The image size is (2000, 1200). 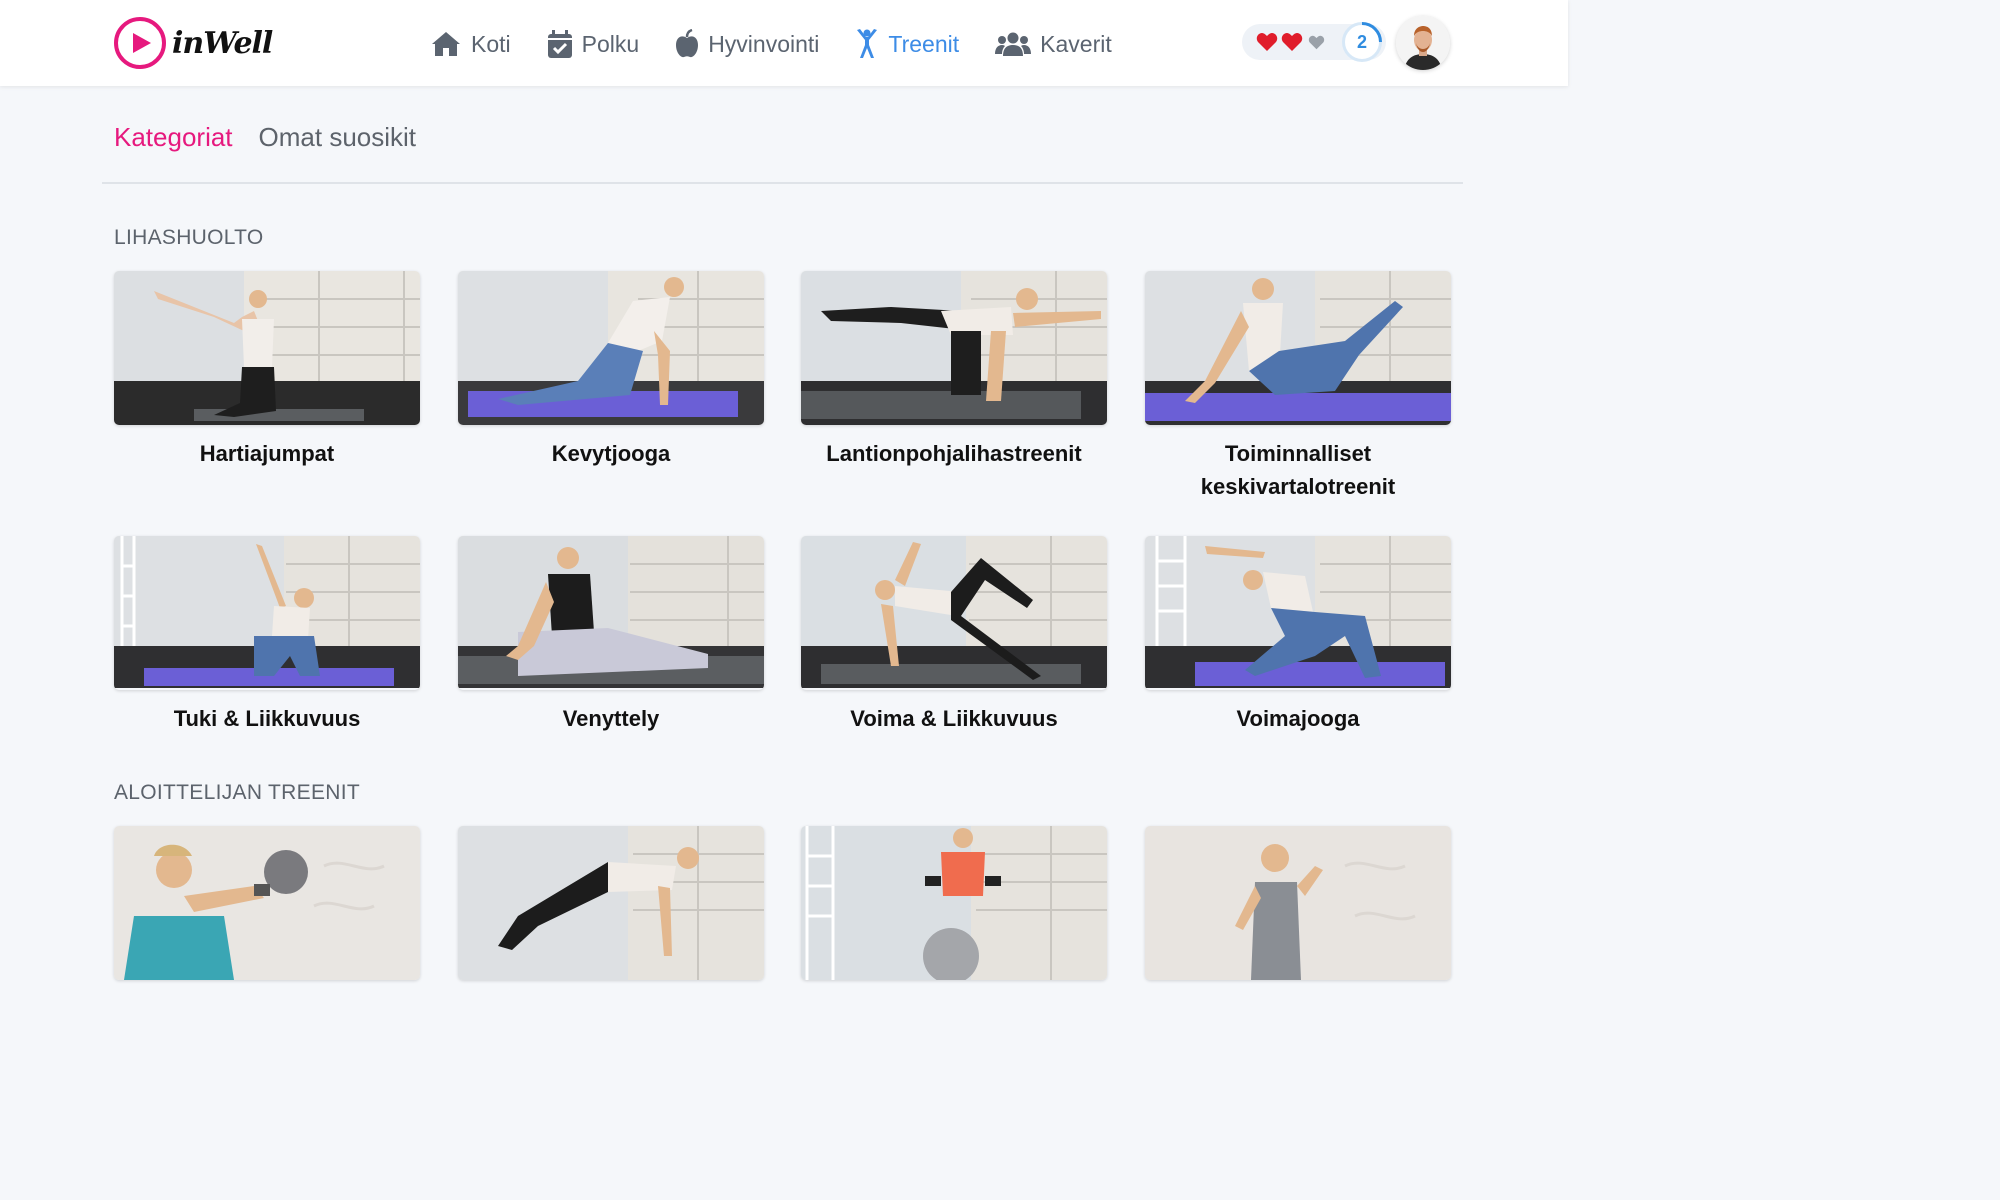 I want to click on category-card: Hartiajumpat, so click(x=267, y=370).